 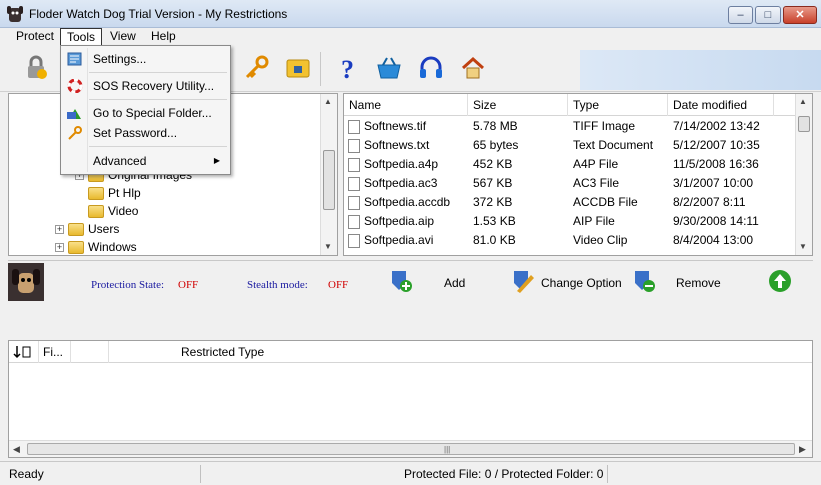 I want to click on add-button: Add, so click(x=454, y=283).